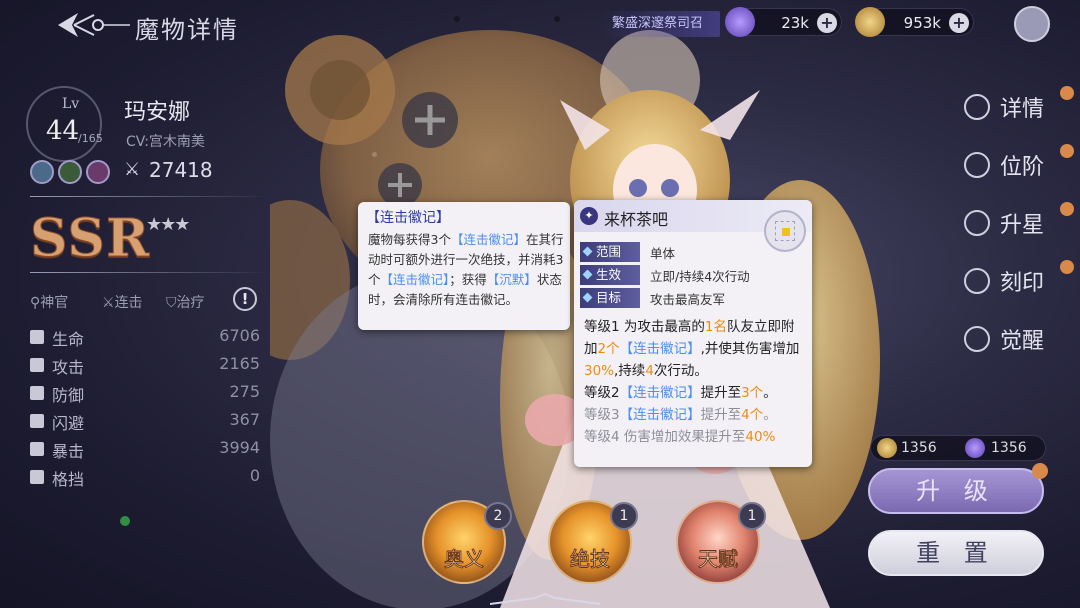 The image size is (1080, 608). What do you see at coordinates (593, 542) in the screenshot?
I see `skill-special-orb: 绝技 1` at bounding box center [593, 542].